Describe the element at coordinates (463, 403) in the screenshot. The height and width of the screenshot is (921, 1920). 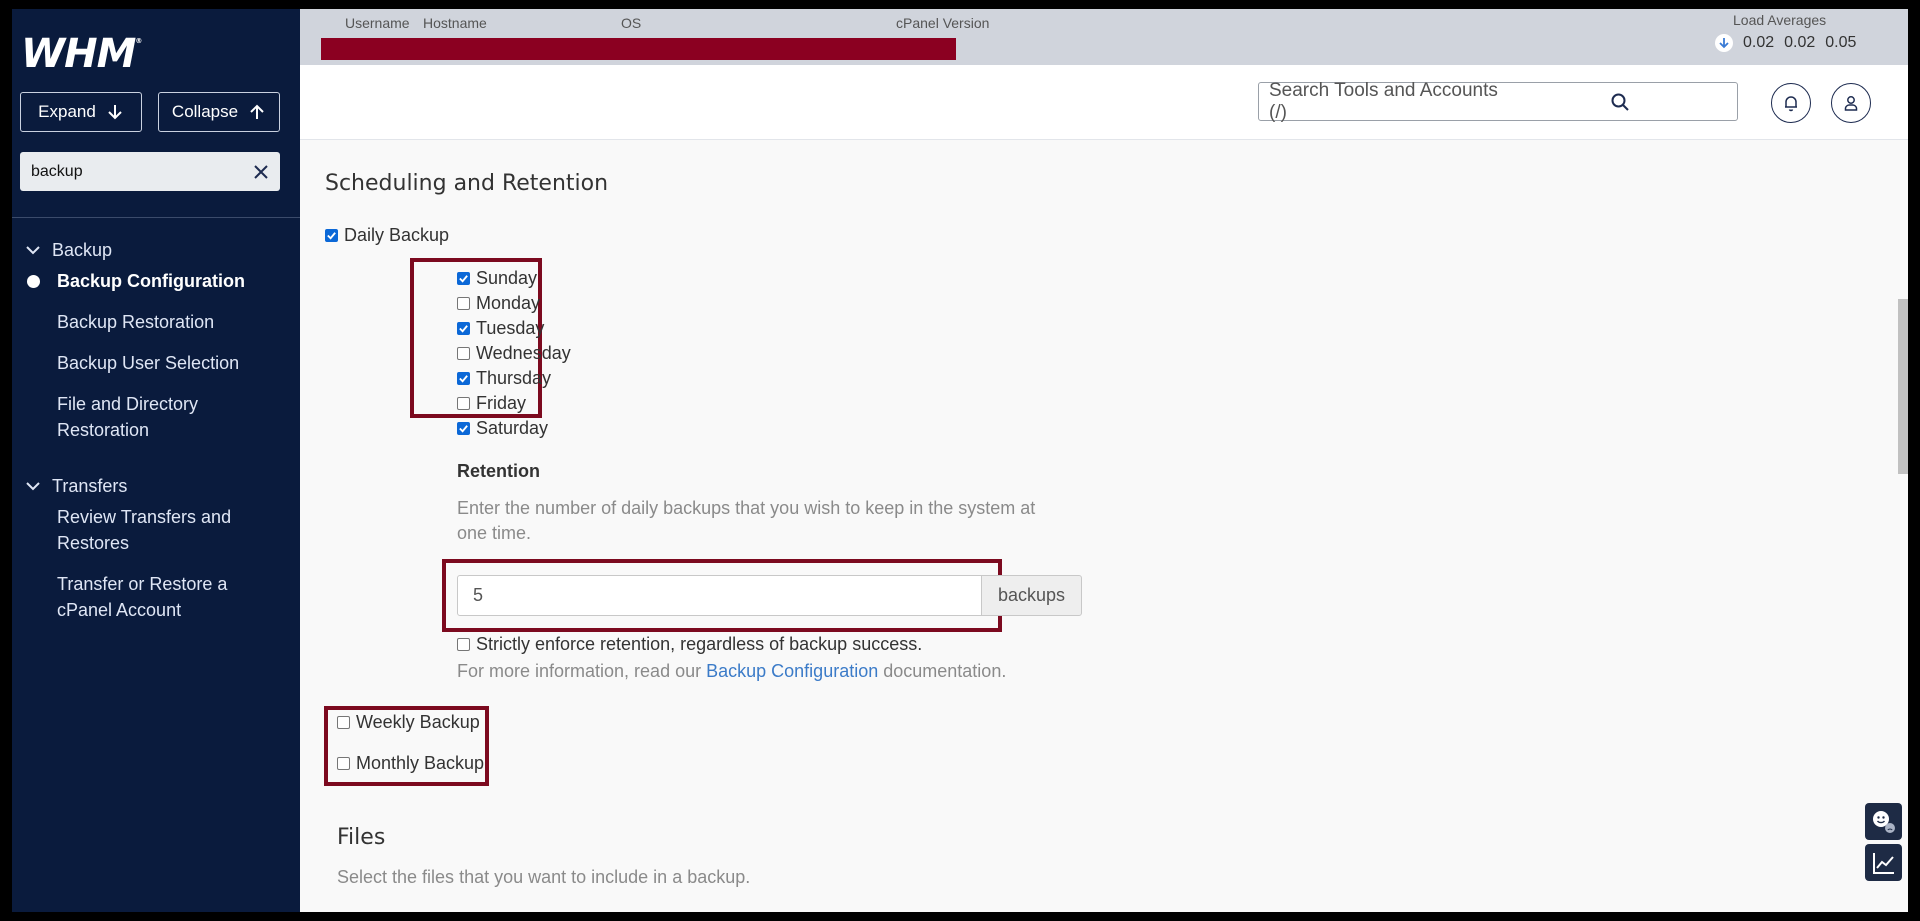
I see `day-friday-checkbox` at that location.